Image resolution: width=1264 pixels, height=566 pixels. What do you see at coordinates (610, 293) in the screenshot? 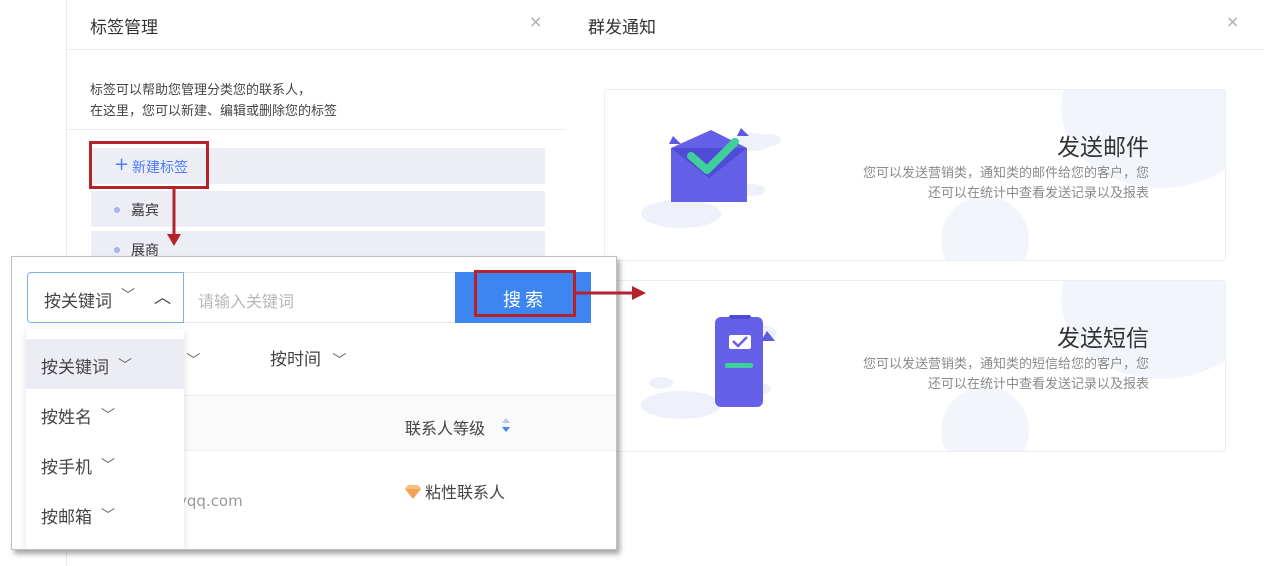
I see `right-arrow-icon` at bounding box center [610, 293].